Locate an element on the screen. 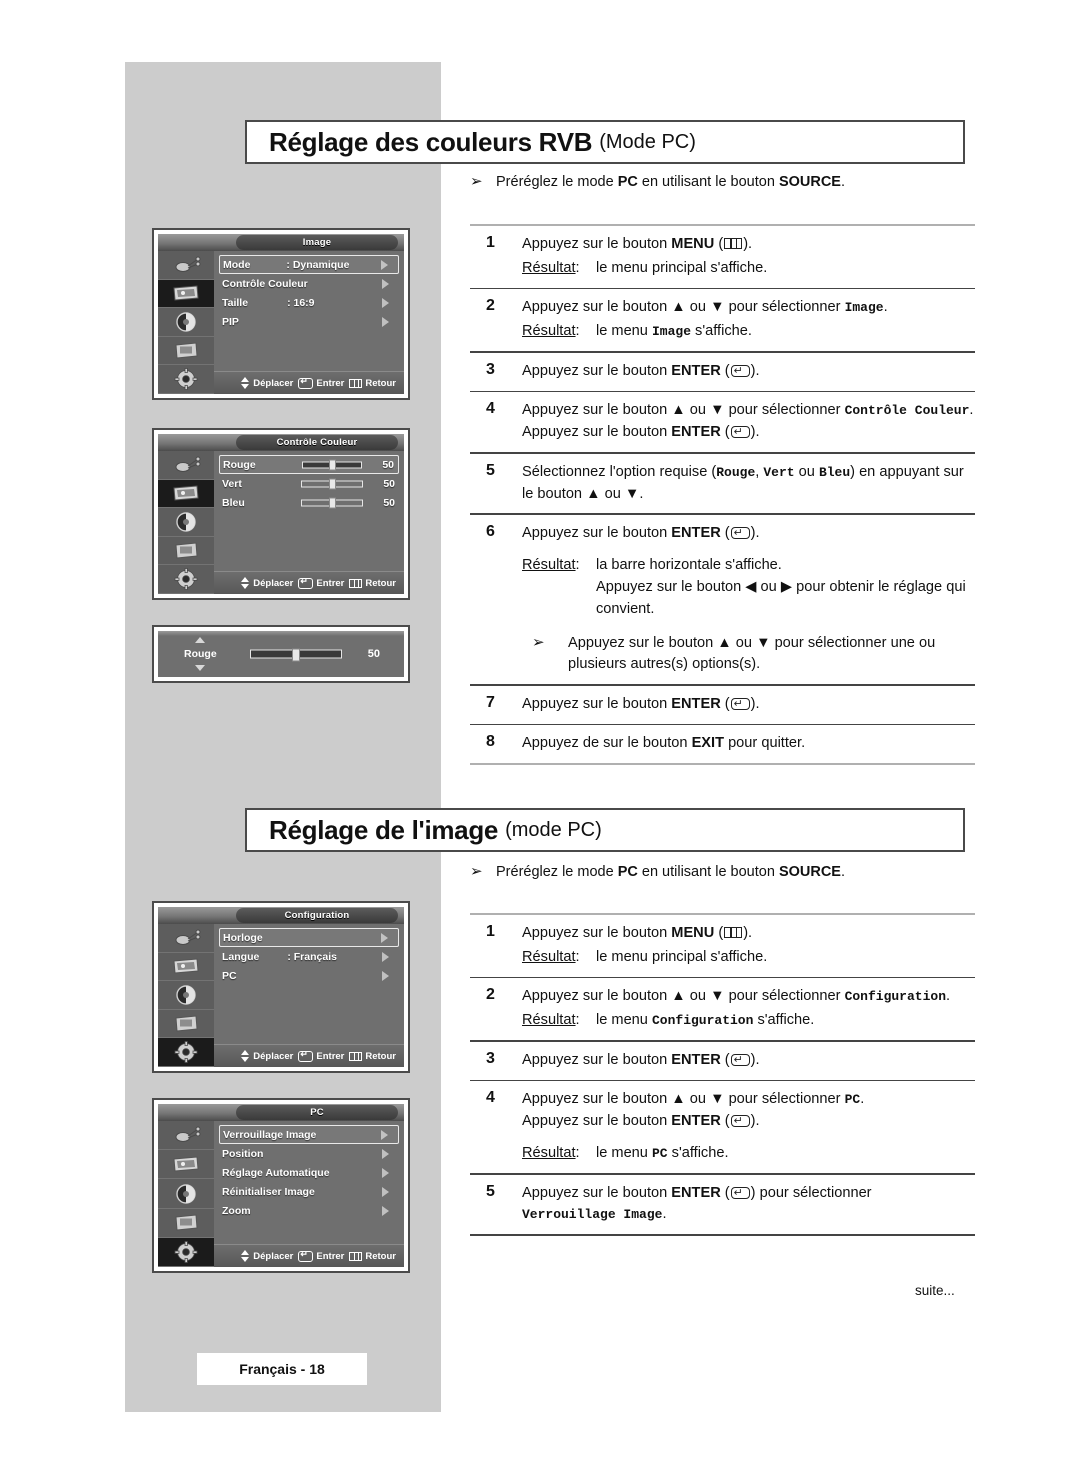  osd-row-label: Verrouillage Image is located at coordinates (270, 1134).